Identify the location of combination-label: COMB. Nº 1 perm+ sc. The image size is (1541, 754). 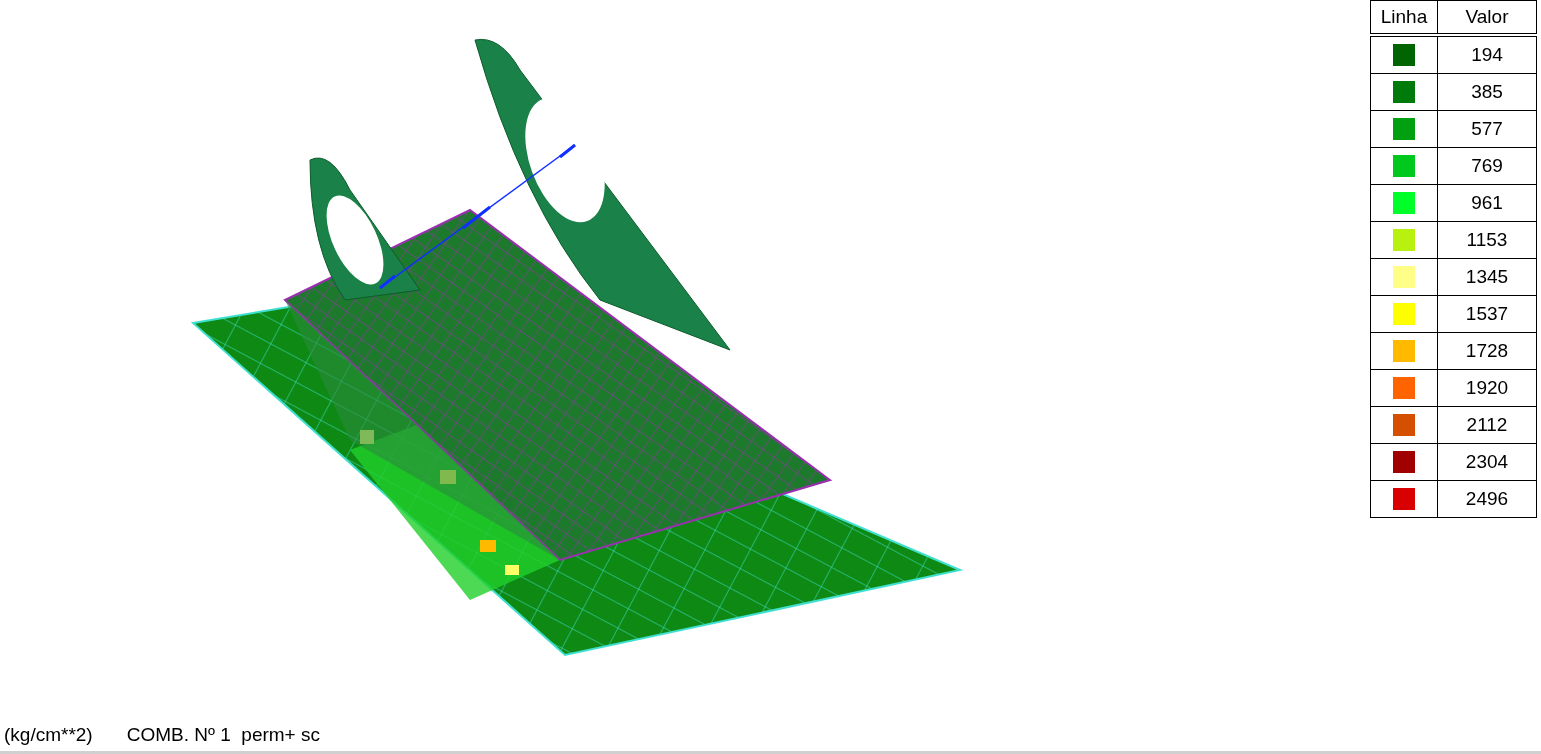
(223, 735).